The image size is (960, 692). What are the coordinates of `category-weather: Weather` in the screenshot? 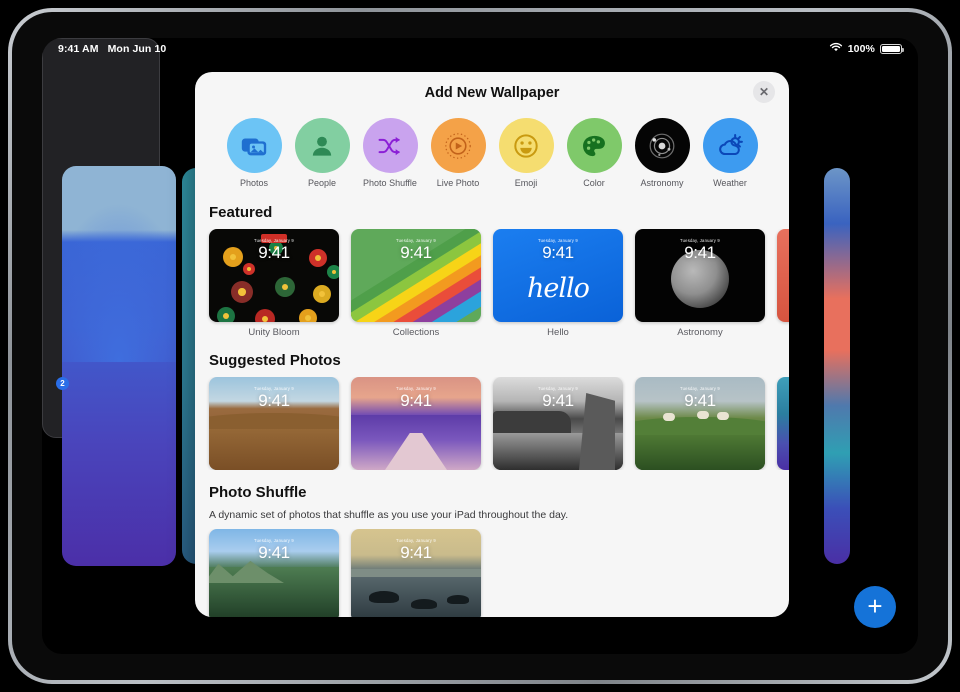 It's located at (730, 153).